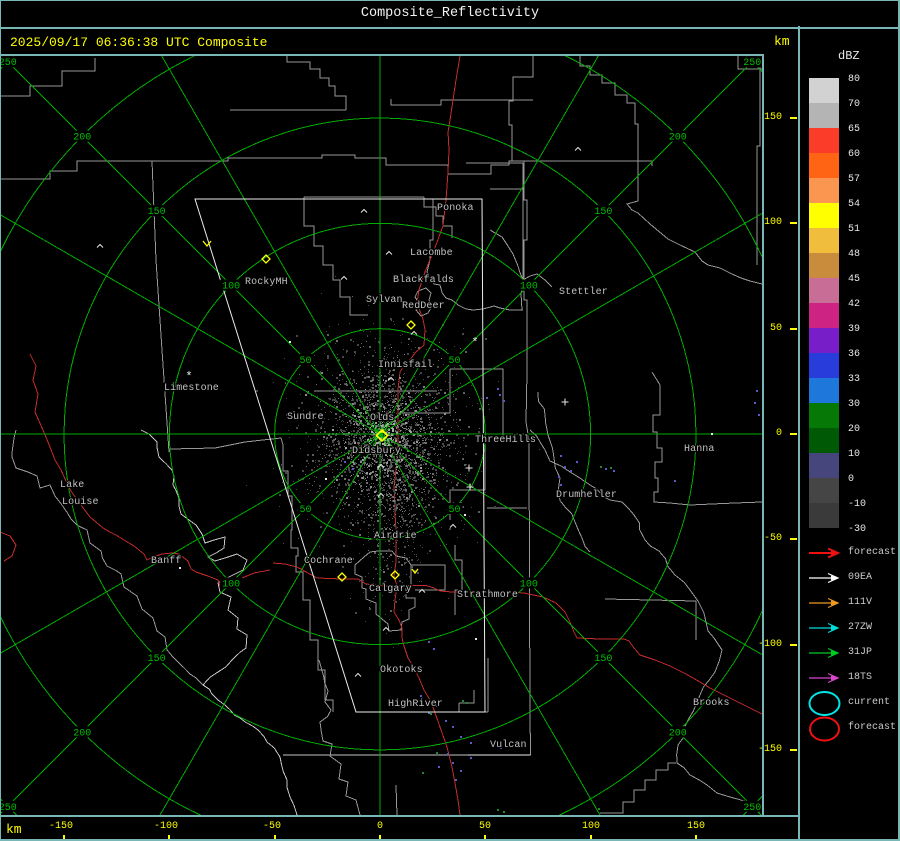 Image resolution: width=900 pixels, height=841 pixels. I want to click on svg-text: RedDeer, so click(423, 306).